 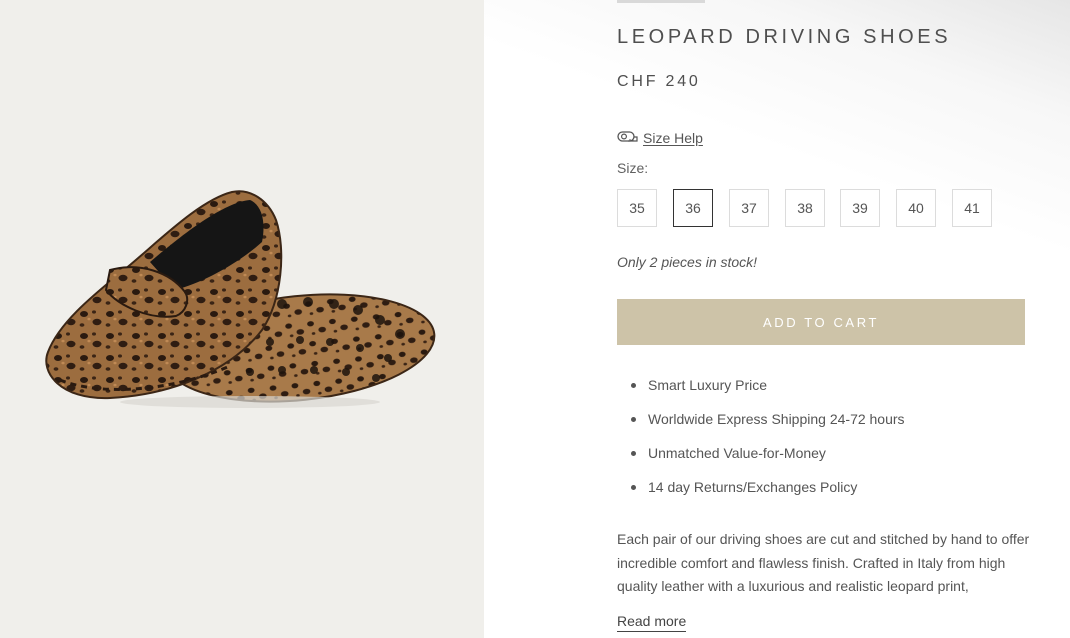 What do you see at coordinates (687, 262) in the screenshot?
I see `stock-message: Only 2 pieces in stock!` at bounding box center [687, 262].